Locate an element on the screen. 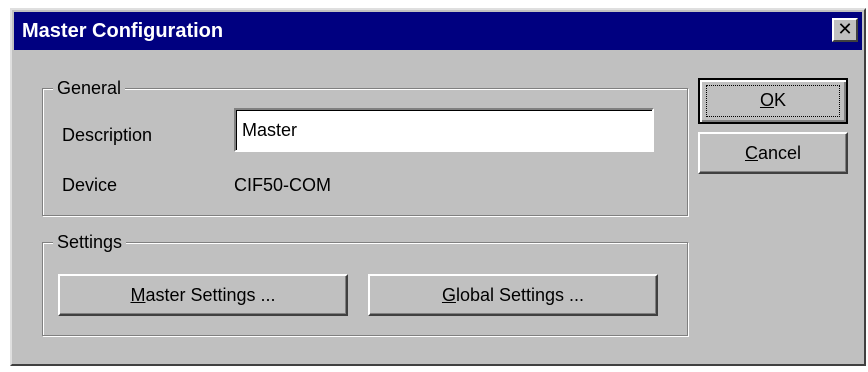 The height and width of the screenshot is (372, 868). device-label: Device is located at coordinates (90, 185).